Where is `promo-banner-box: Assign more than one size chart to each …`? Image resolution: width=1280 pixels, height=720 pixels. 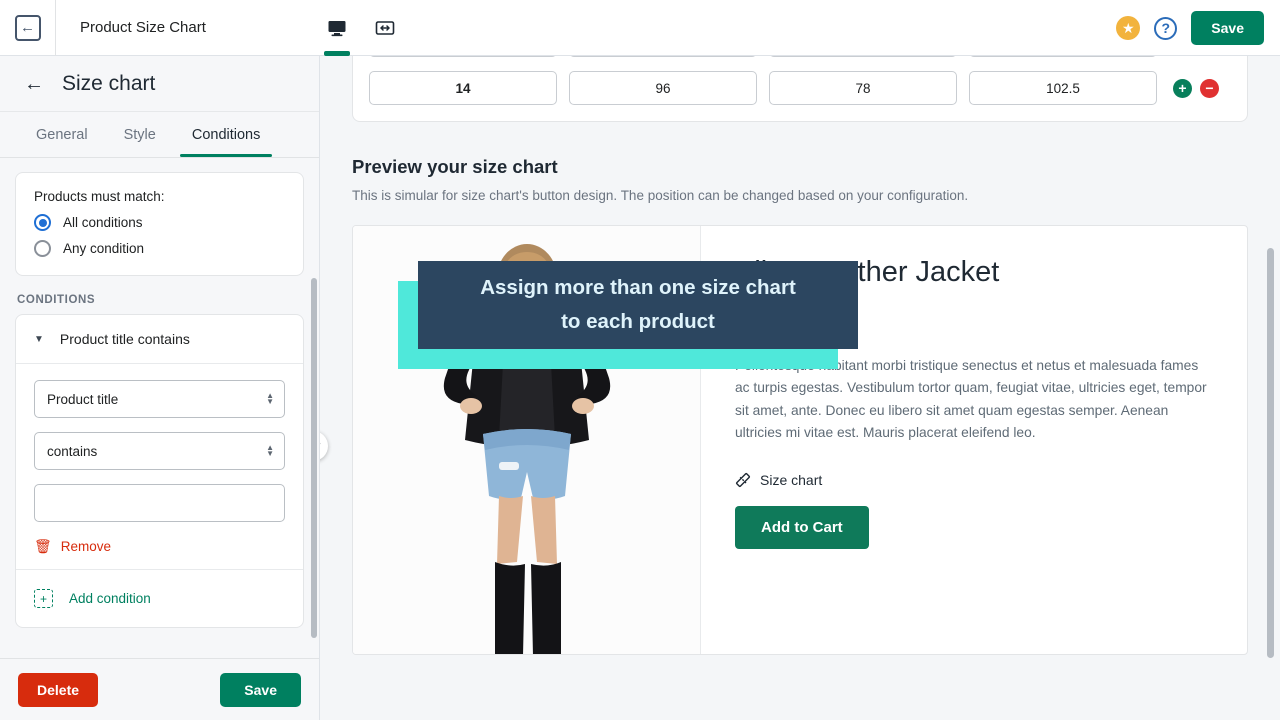 promo-banner-box: Assign more than one size chart to each … is located at coordinates (638, 305).